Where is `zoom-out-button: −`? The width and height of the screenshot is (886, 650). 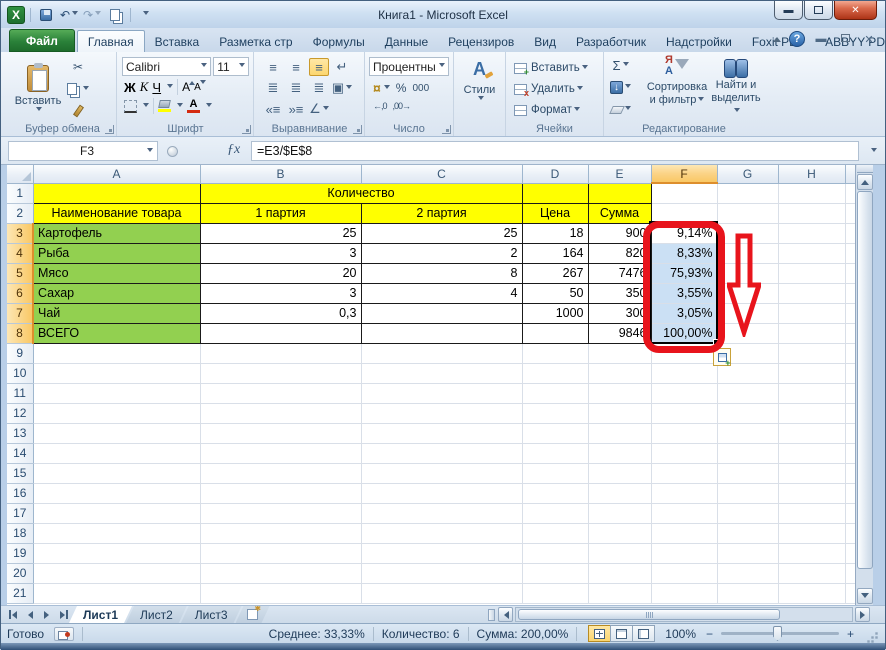 zoom-out-button: − is located at coordinates (709, 633).